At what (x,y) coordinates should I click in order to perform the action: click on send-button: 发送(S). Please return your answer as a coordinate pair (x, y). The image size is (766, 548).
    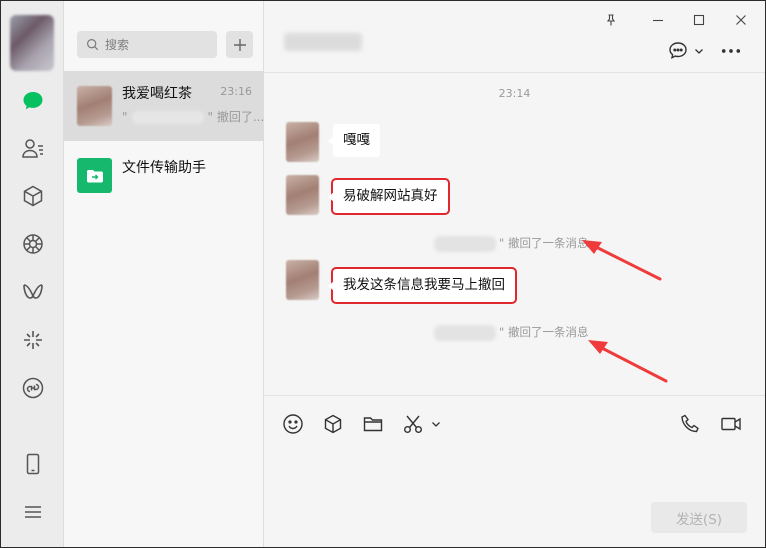
    Looking at the image, I should click on (699, 517).